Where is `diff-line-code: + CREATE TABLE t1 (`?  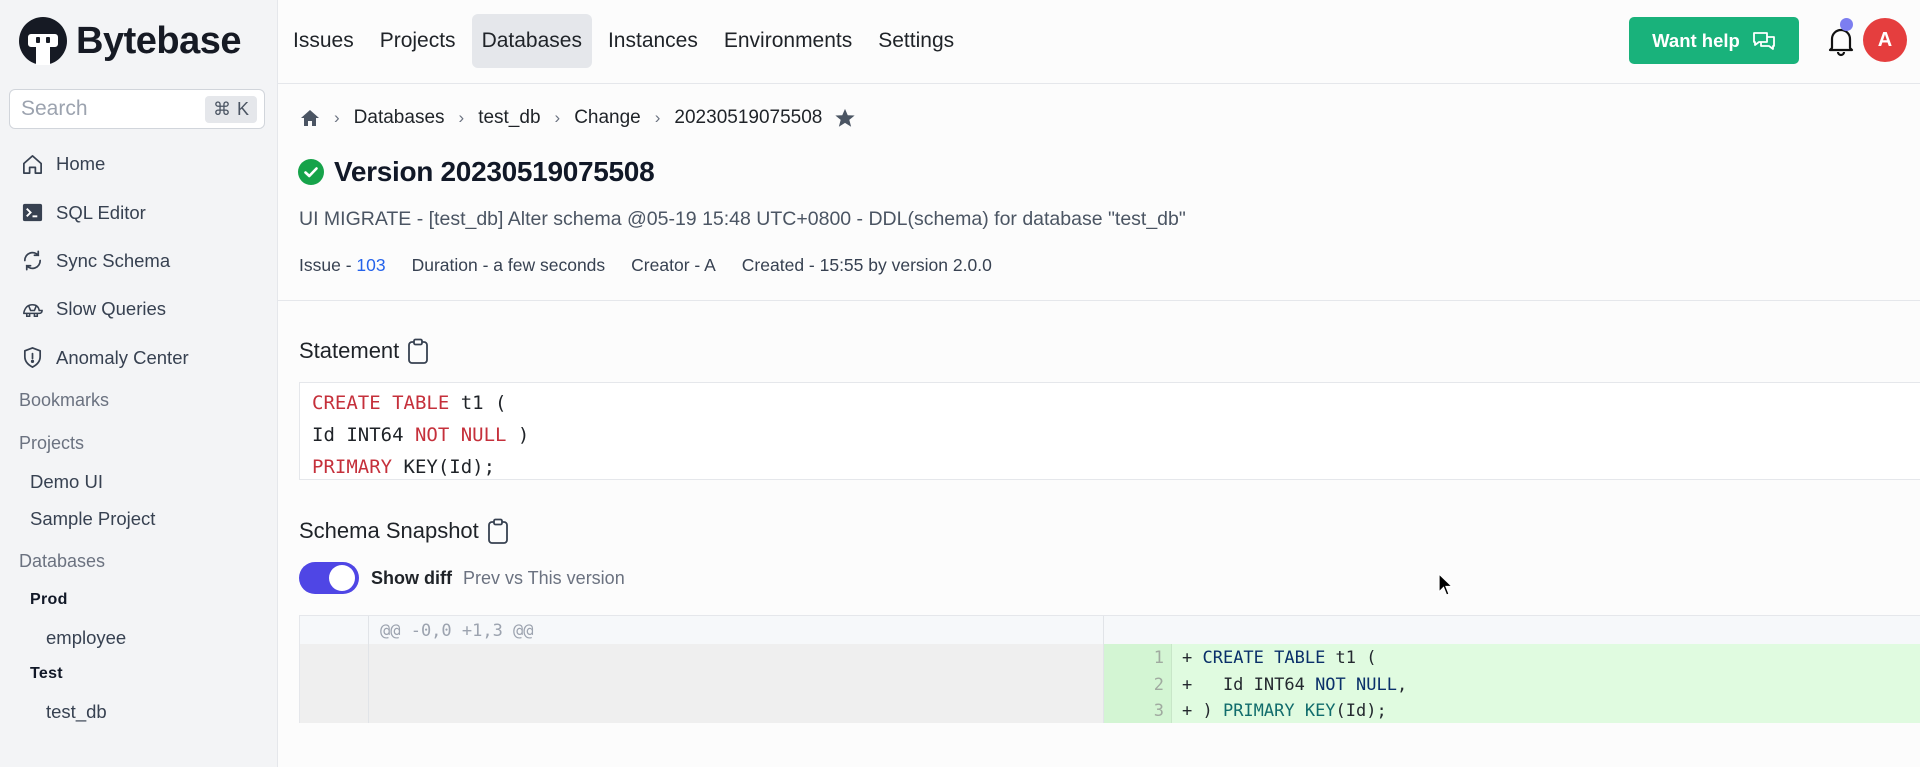
diff-line-code: + CREATE TABLE t1 ( is located at coordinates (1279, 658).